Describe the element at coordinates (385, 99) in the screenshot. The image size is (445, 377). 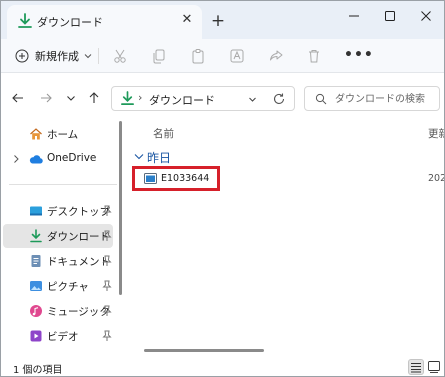
I see `search-input` at that location.